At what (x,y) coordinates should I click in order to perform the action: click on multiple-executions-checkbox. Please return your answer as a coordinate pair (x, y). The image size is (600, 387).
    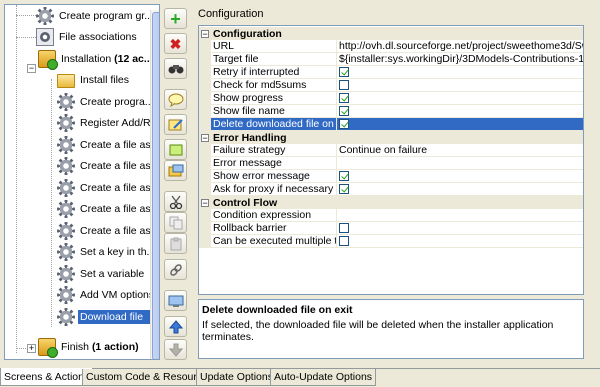
    Looking at the image, I should click on (344, 241).